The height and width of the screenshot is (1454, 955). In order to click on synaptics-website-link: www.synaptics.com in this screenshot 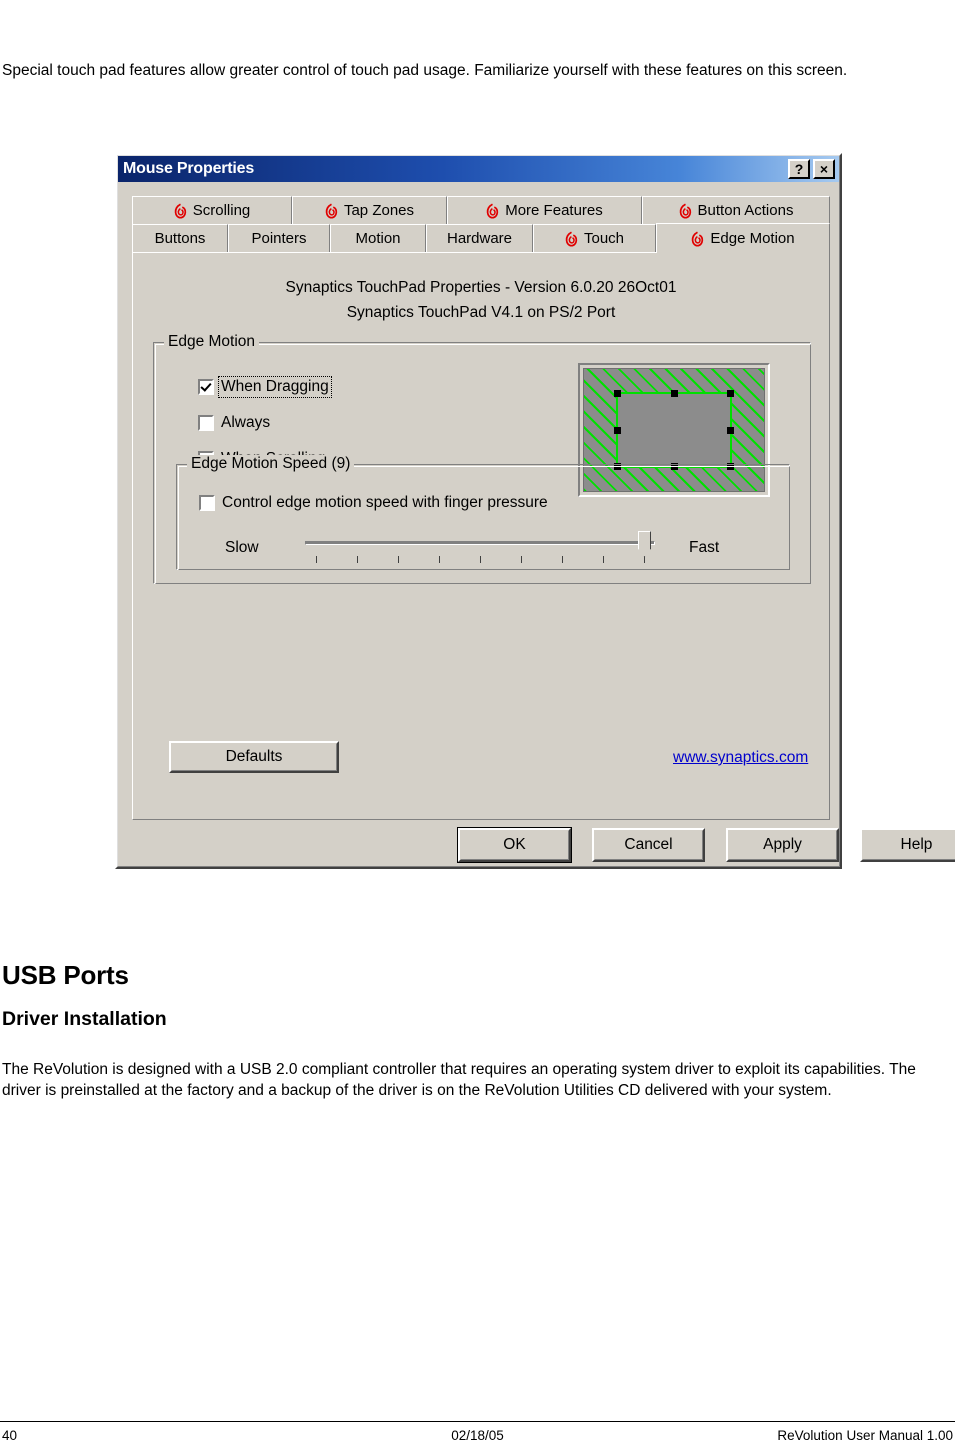, I will do `click(740, 758)`.